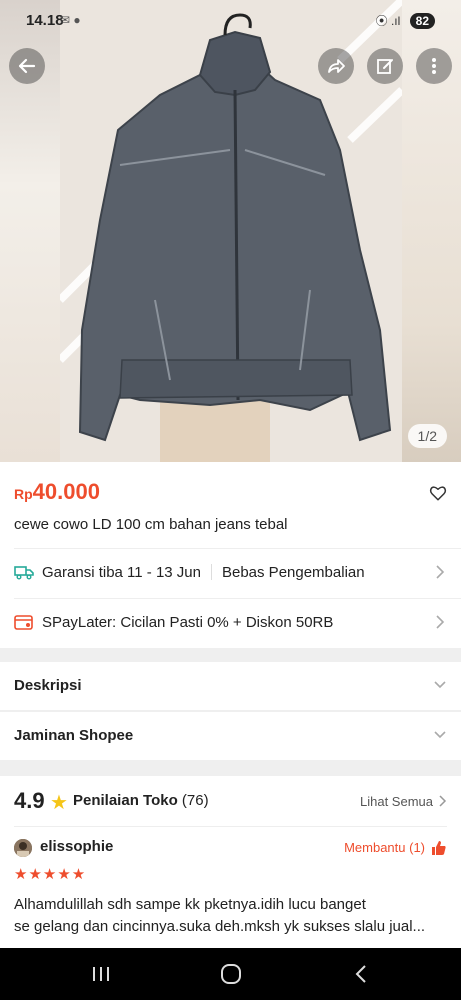 This screenshot has height=1000, width=461. I want to click on more-vertical-icon, so click(434, 66).